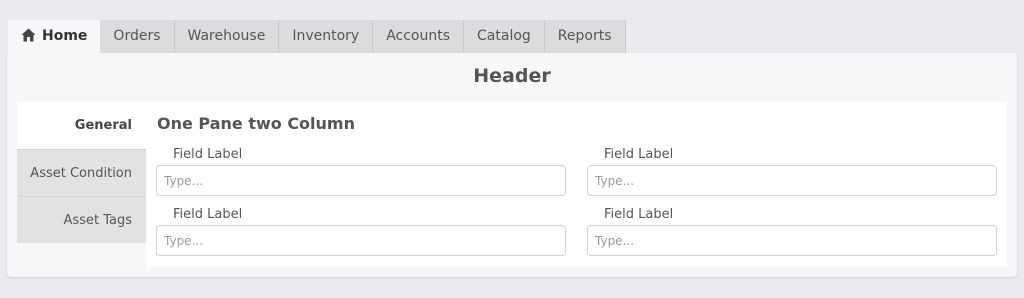 The image size is (1024, 298). Describe the element at coordinates (81, 125) in the screenshot. I see `side-tab-general: General` at that location.